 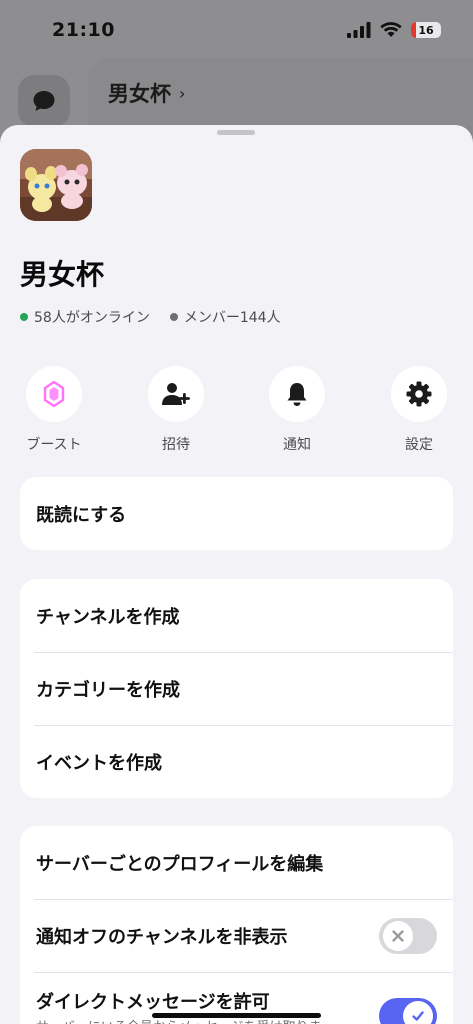 What do you see at coordinates (236, 30) in the screenshot?
I see `status-bar: 21:10 16` at bounding box center [236, 30].